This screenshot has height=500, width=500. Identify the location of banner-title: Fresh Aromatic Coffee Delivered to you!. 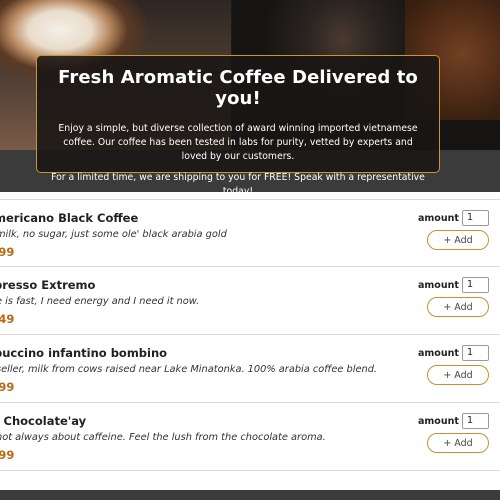
(238, 88).